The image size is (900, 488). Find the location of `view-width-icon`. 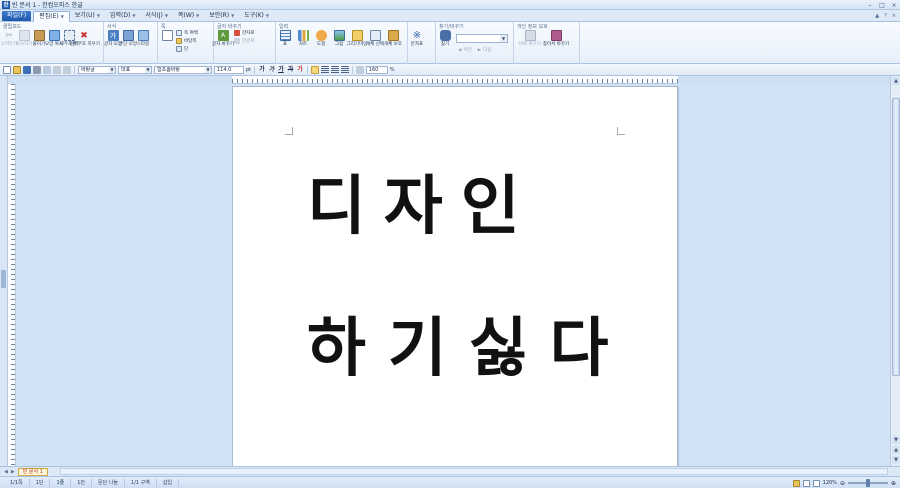

view-width-icon is located at coordinates (816, 483).